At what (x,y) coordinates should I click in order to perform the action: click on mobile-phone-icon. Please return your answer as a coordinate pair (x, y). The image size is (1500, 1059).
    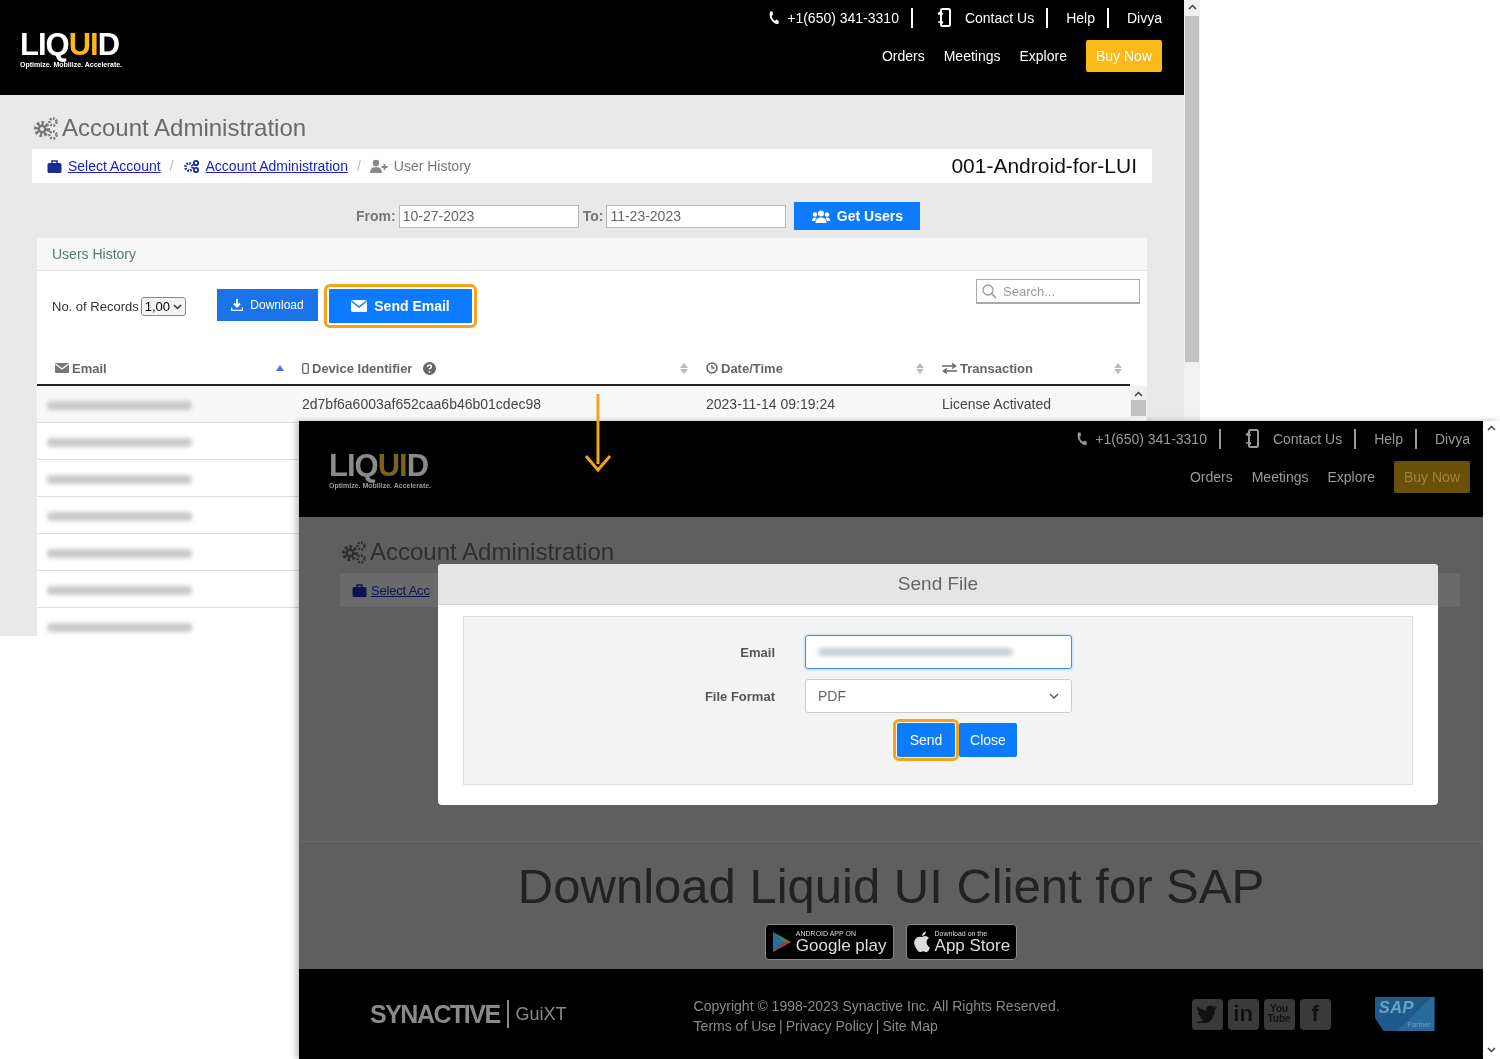
    Looking at the image, I should click on (305, 368).